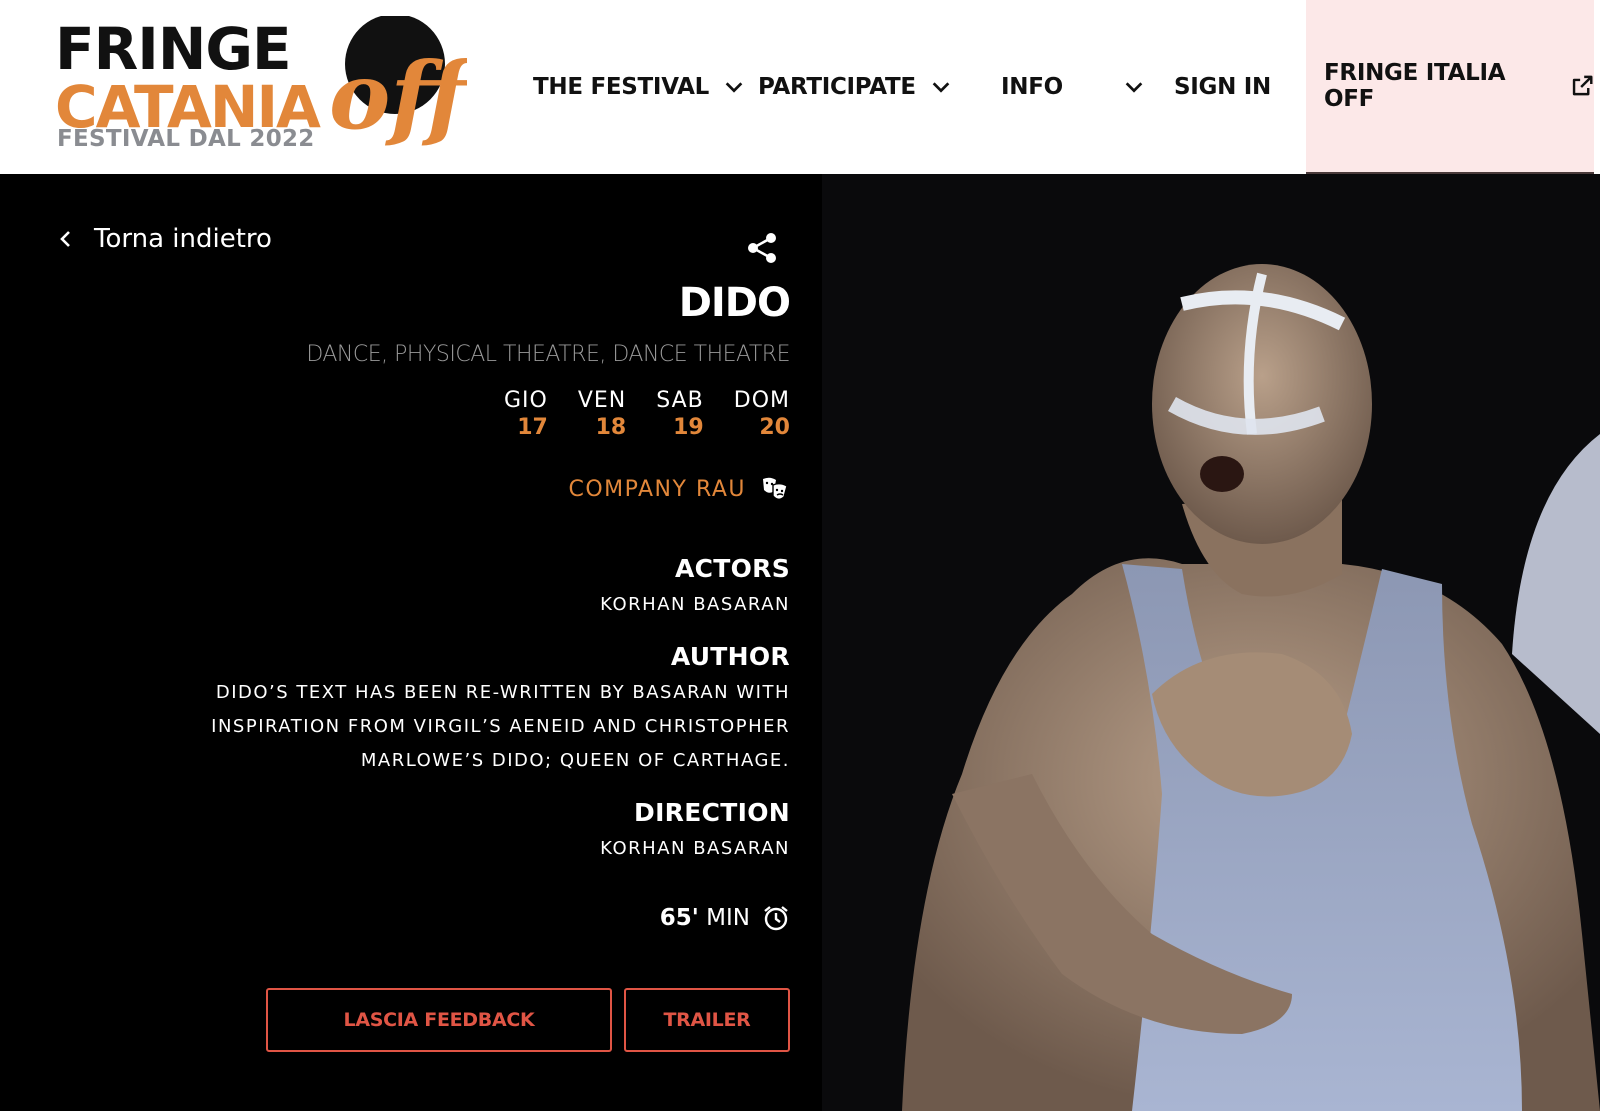 Image resolution: width=1600 pixels, height=1111 pixels. What do you see at coordinates (173, 49) in the screenshot?
I see `logo-line-fringe: FRINGE` at bounding box center [173, 49].